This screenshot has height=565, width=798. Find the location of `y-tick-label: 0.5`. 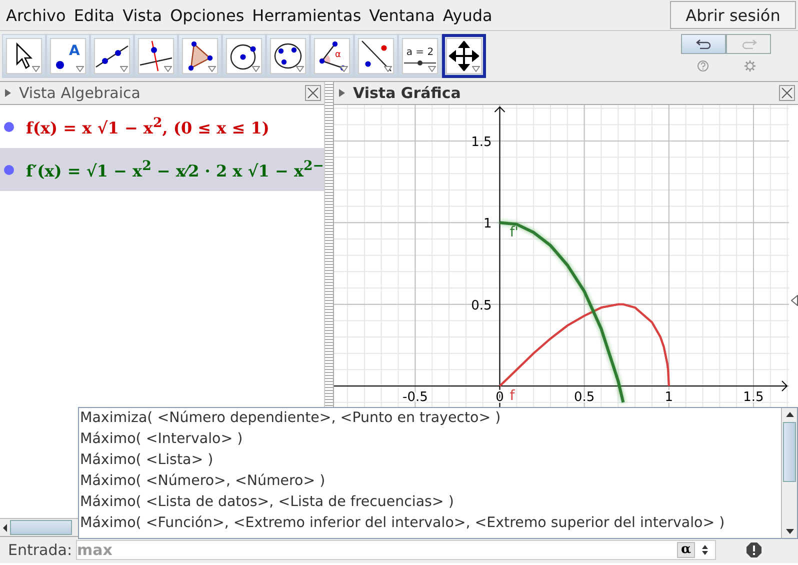

y-tick-label: 0.5 is located at coordinates (481, 306).